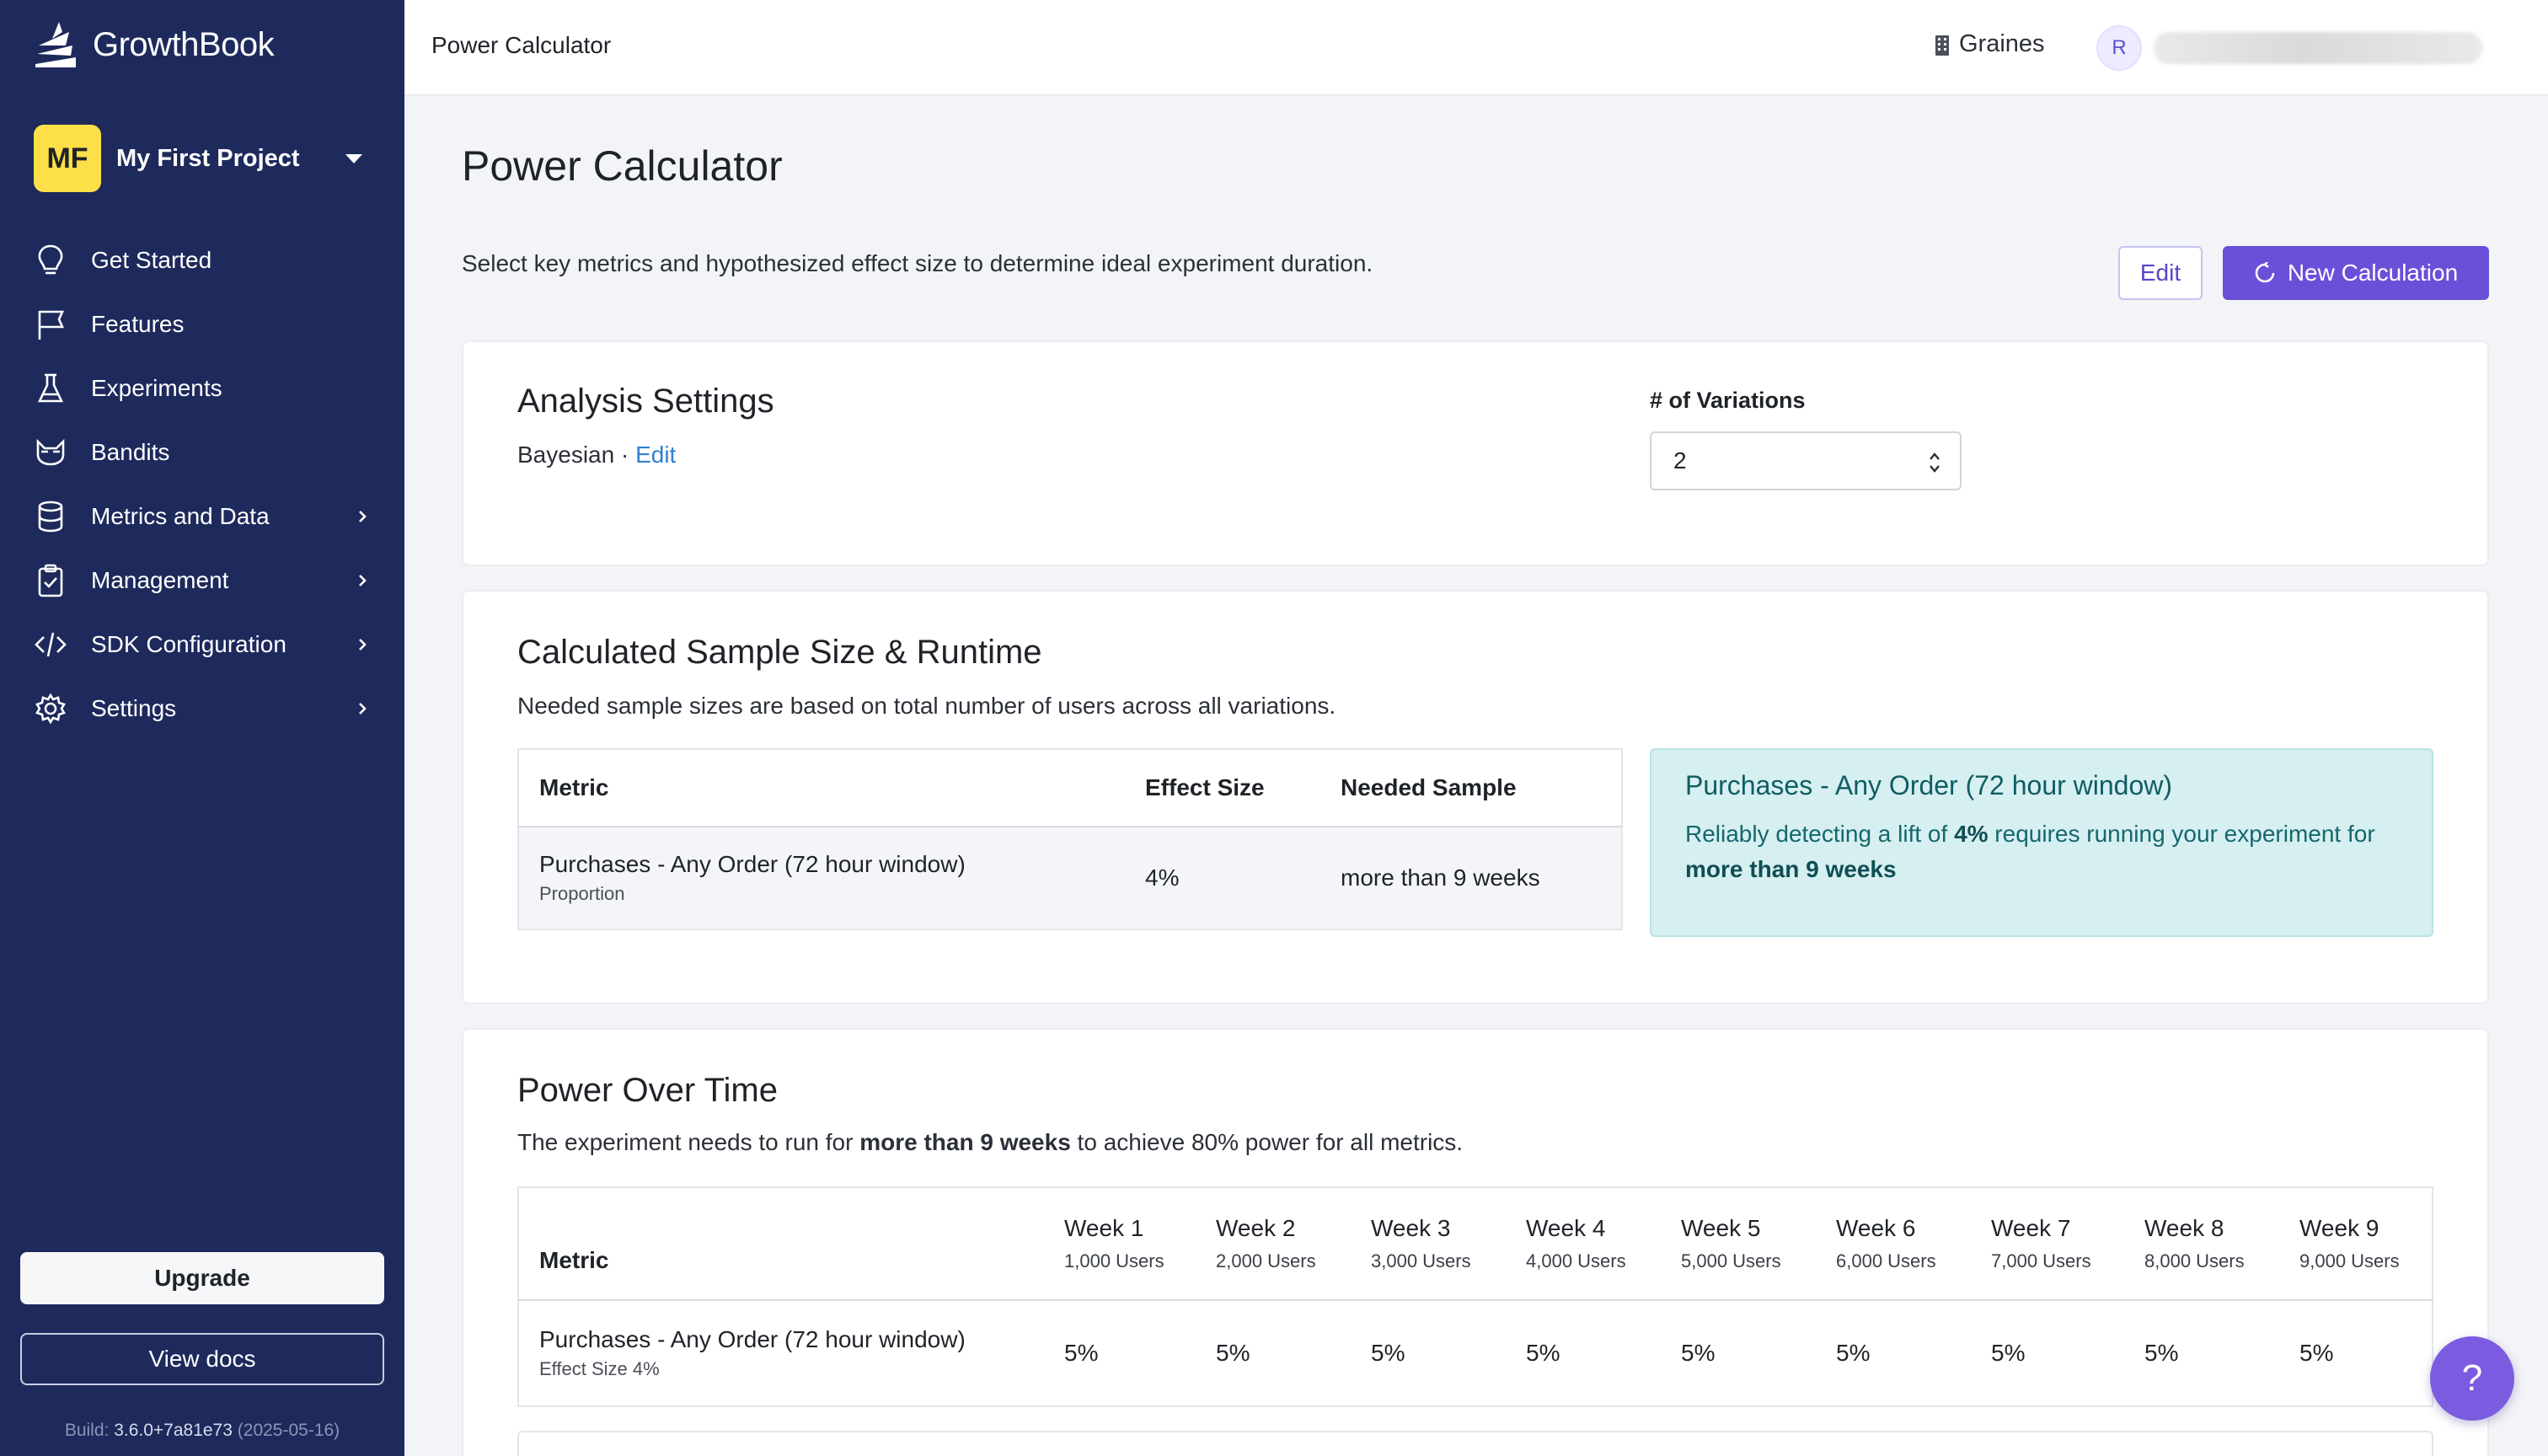 The width and height of the screenshot is (2548, 1456). What do you see at coordinates (1989, 44) in the screenshot?
I see `organization-selector: Graines` at bounding box center [1989, 44].